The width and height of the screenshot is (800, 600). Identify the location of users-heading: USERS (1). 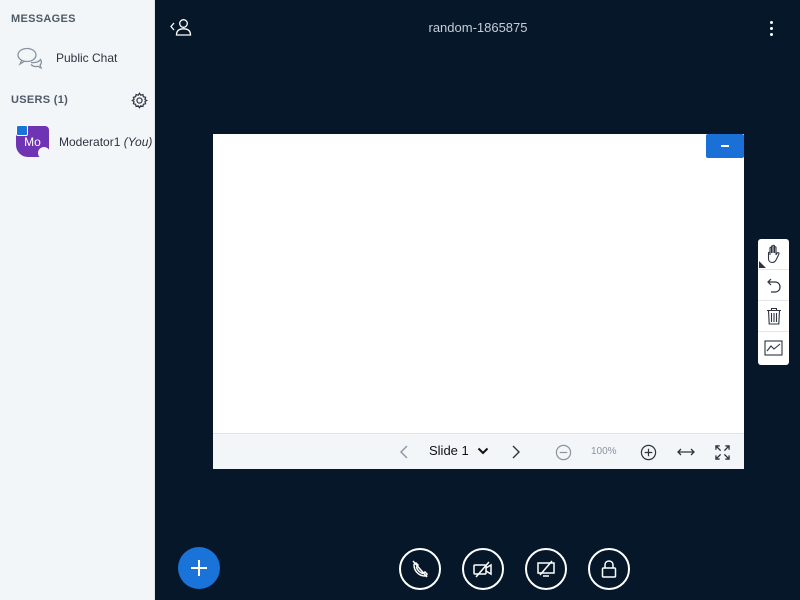
(40, 100).